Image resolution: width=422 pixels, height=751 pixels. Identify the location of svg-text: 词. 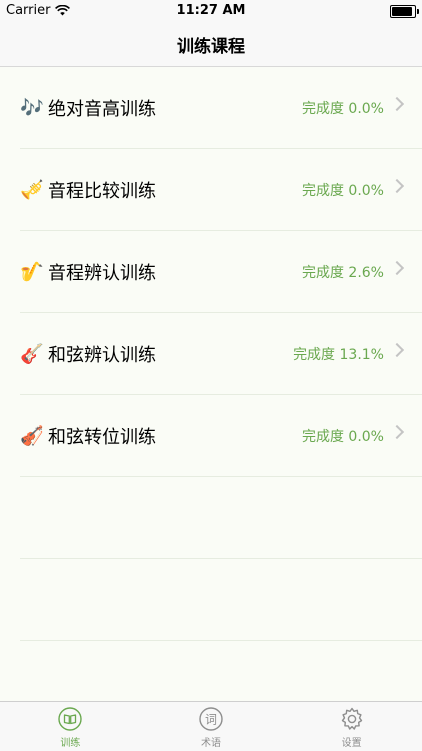
(211, 720).